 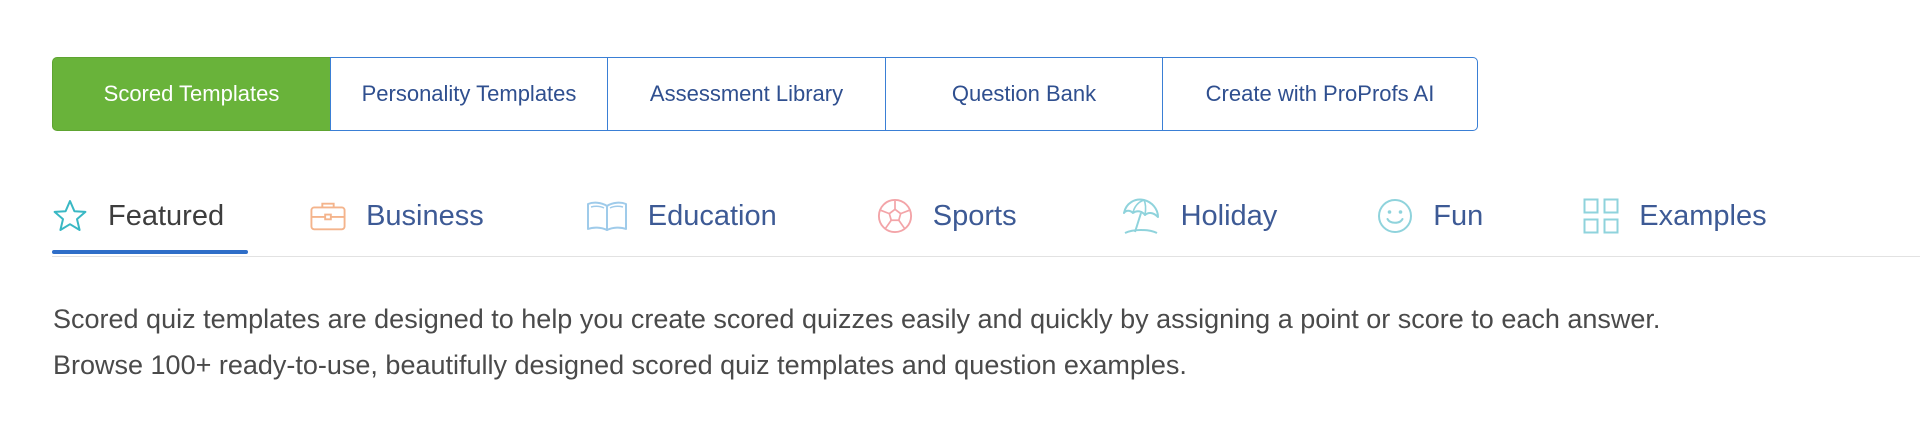 I want to click on tab-create-with-proprofs-ai: Create with ProProfs AI, so click(x=1320, y=94).